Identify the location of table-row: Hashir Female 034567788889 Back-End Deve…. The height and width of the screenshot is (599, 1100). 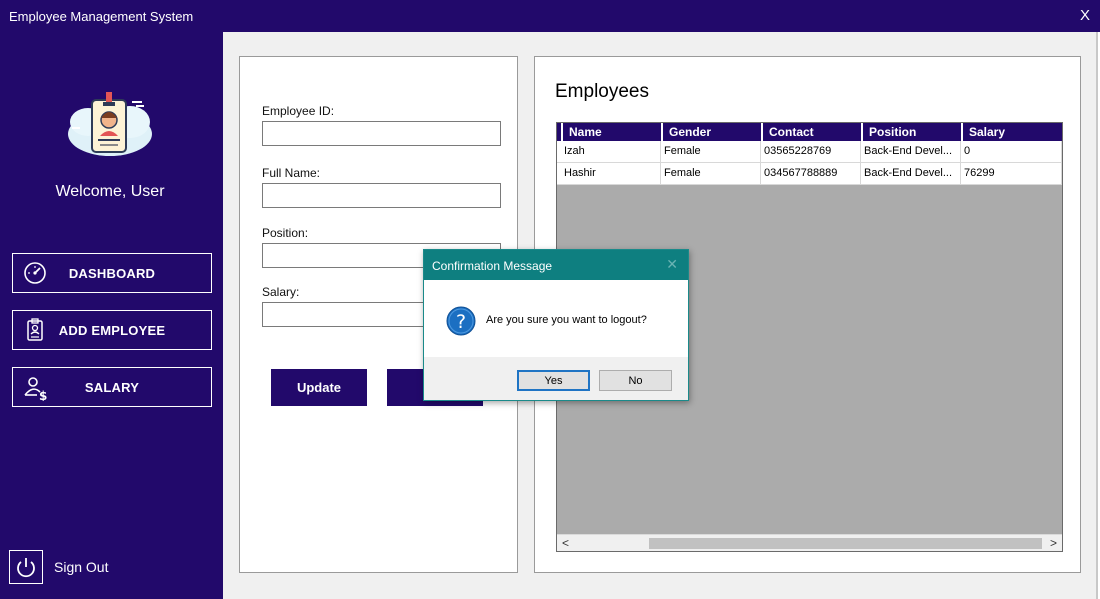
(809, 174).